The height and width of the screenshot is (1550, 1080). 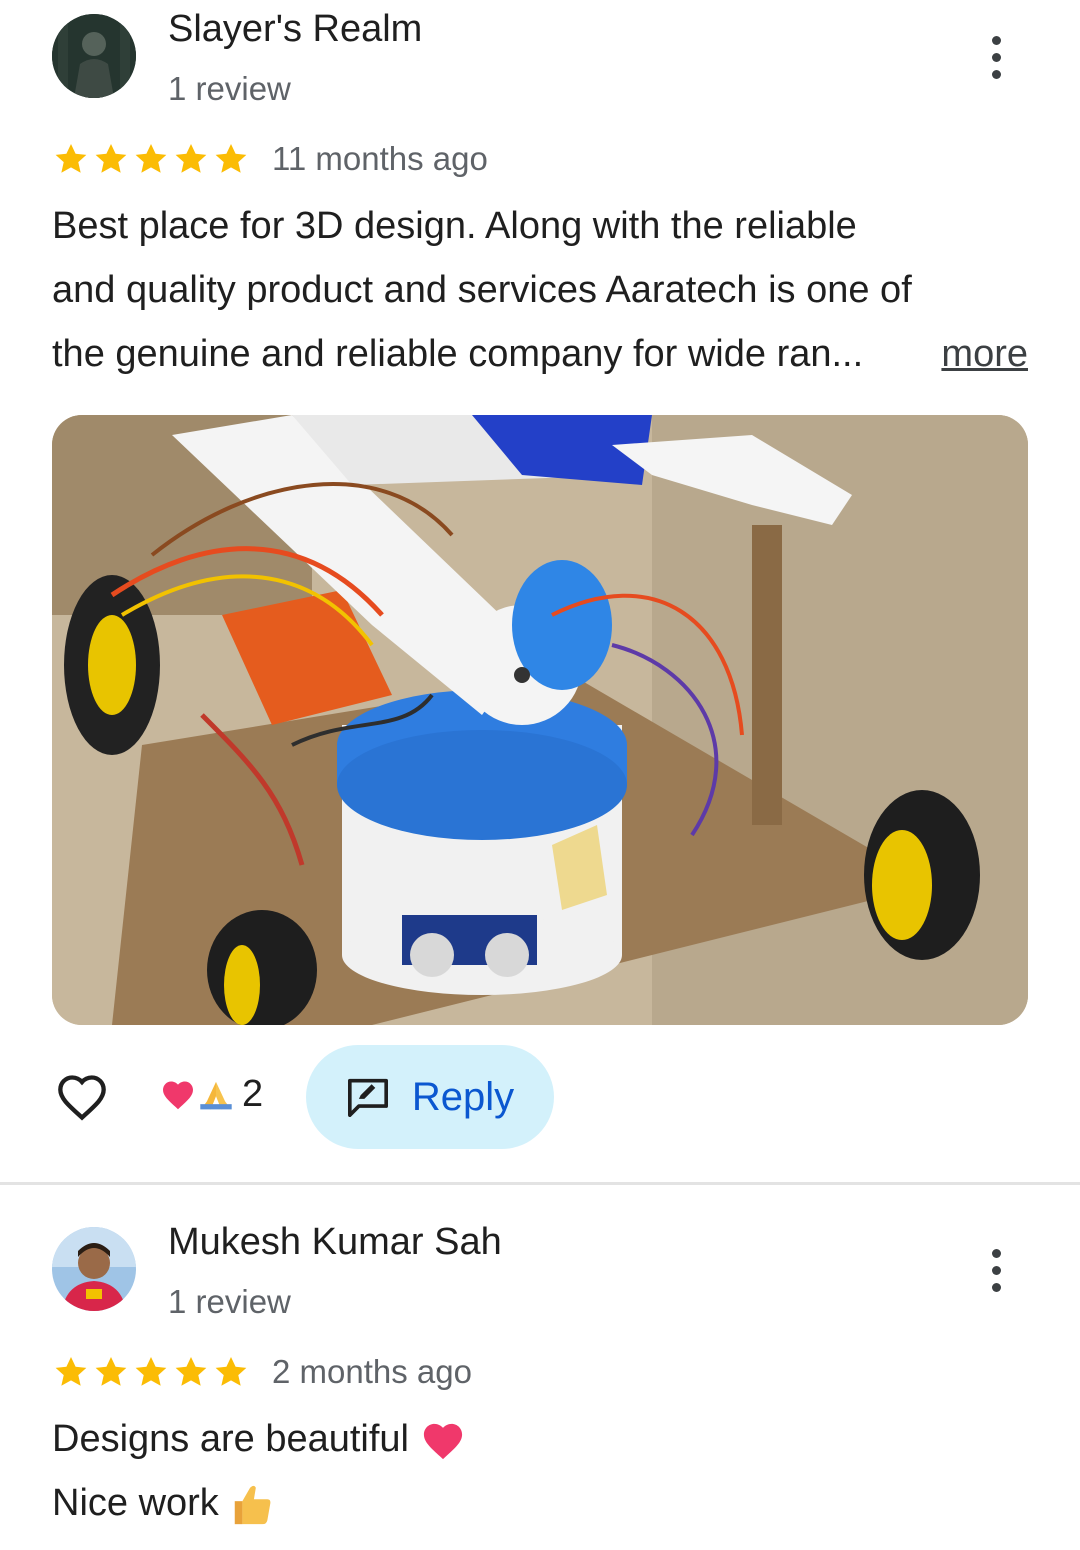 I want to click on review-text-line-content: Designs are beautiful, so click(x=230, y=1439).